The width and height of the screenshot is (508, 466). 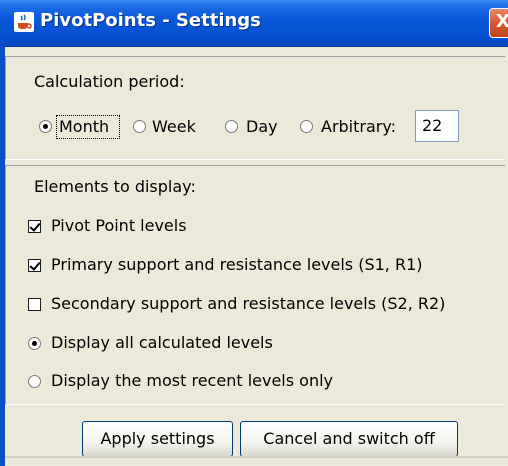 I want to click on window-frame-bottom, so click(x=256, y=457).